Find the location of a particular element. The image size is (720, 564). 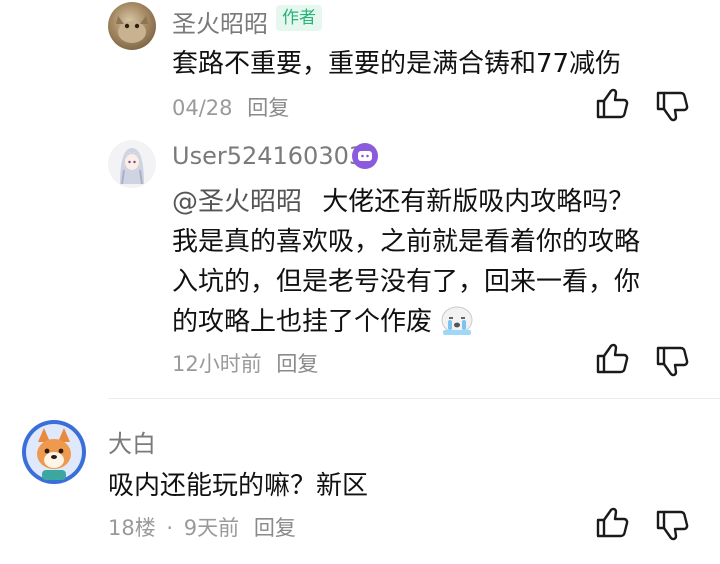

avatar-user524160303 is located at coordinates (132, 164).